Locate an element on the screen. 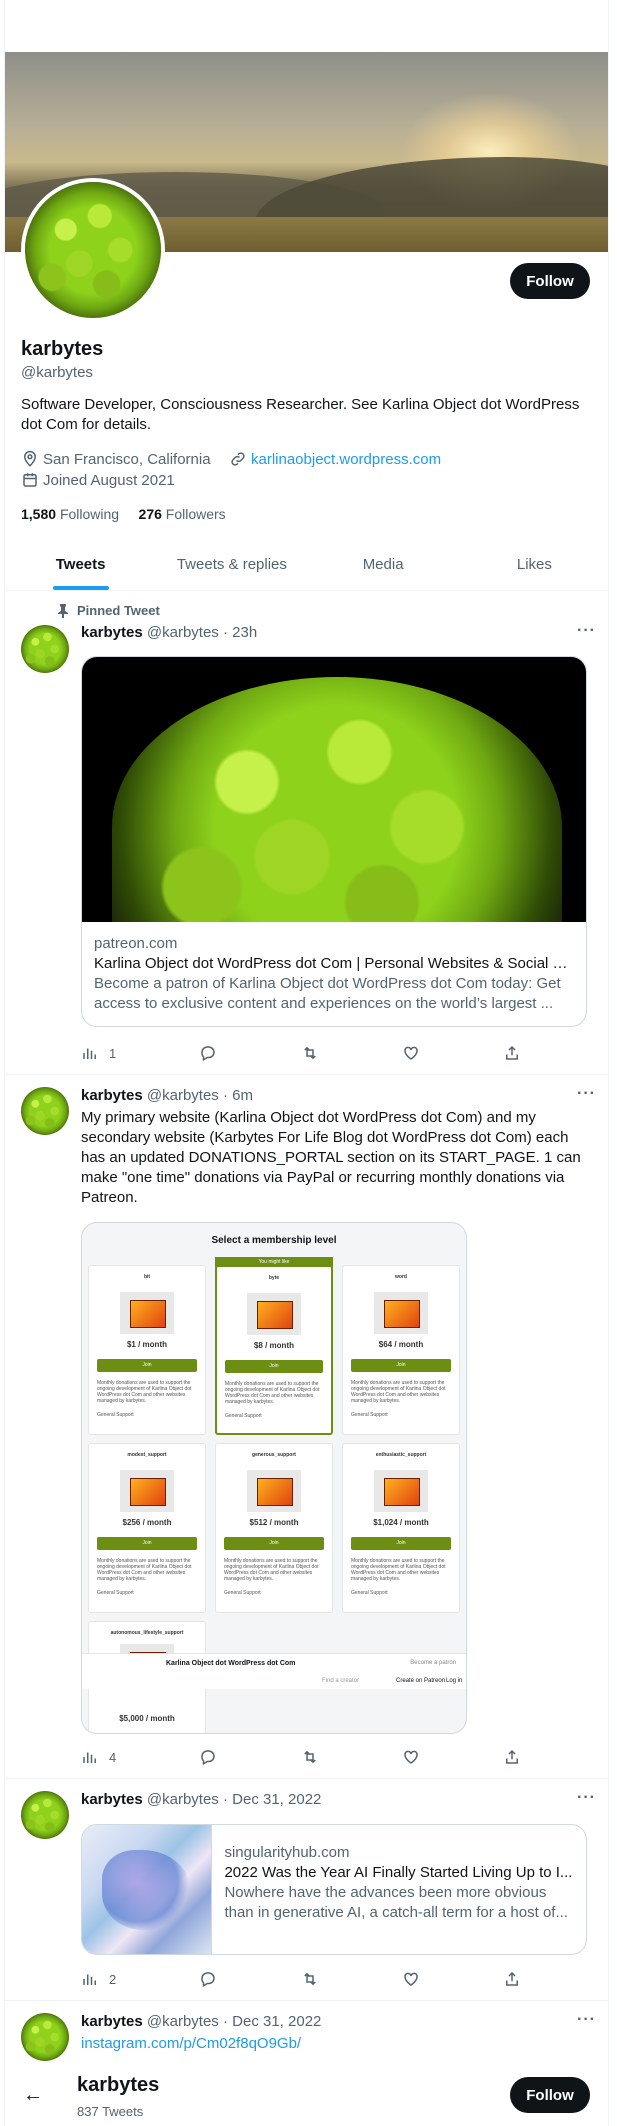 The image size is (617, 2126). tweet-time: · 6m is located at coordinates (238, 1095).